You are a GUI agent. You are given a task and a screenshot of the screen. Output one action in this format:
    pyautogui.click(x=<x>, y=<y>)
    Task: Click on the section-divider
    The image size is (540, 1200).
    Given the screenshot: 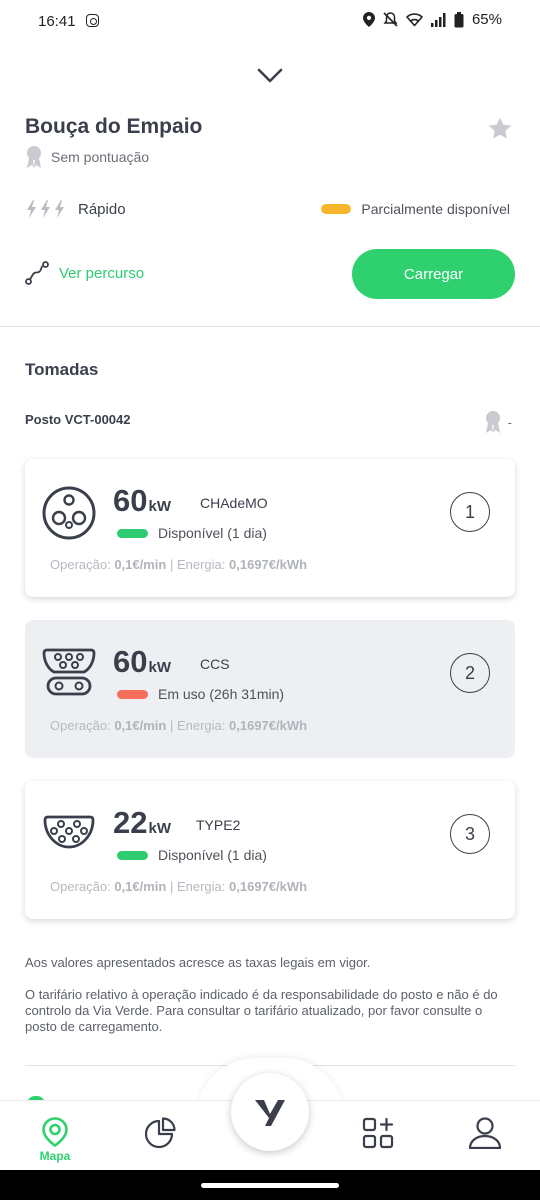 What is the action you would take?
    pyautogui.click(x=270, y=326)
    